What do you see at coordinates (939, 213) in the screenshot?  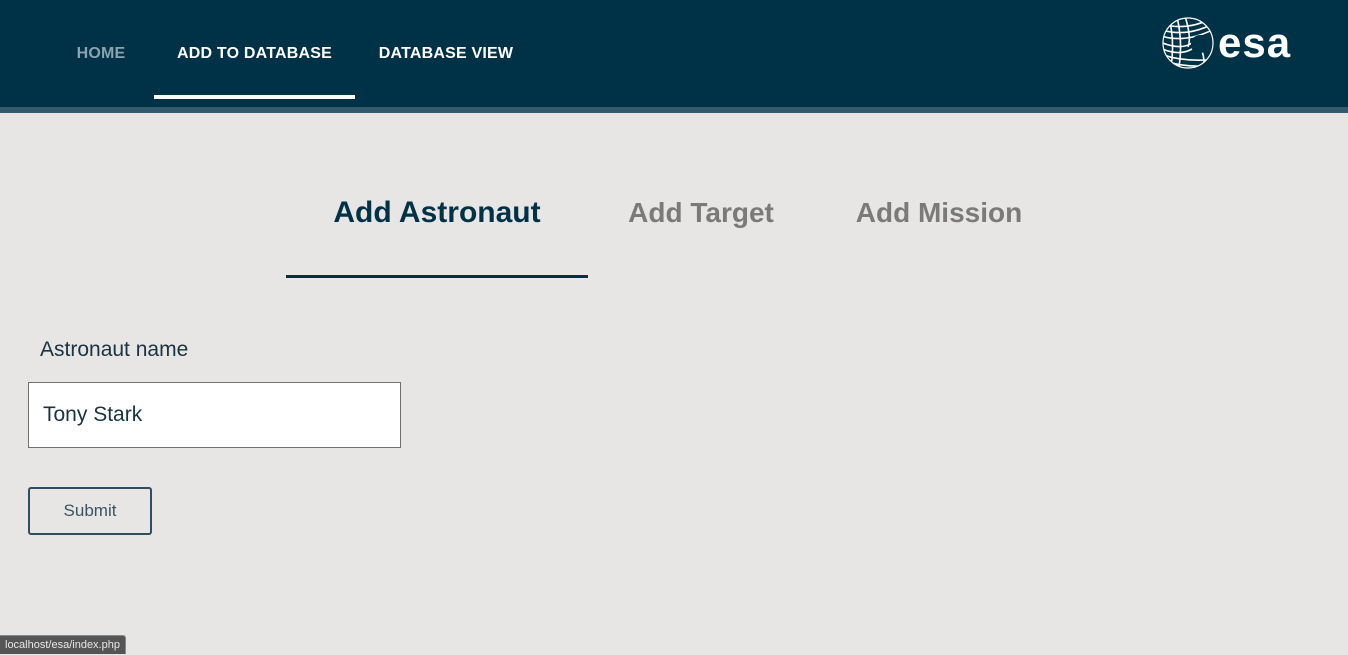 I see `tab-add-mission: Add Mission` at bounding box center [939, 213].